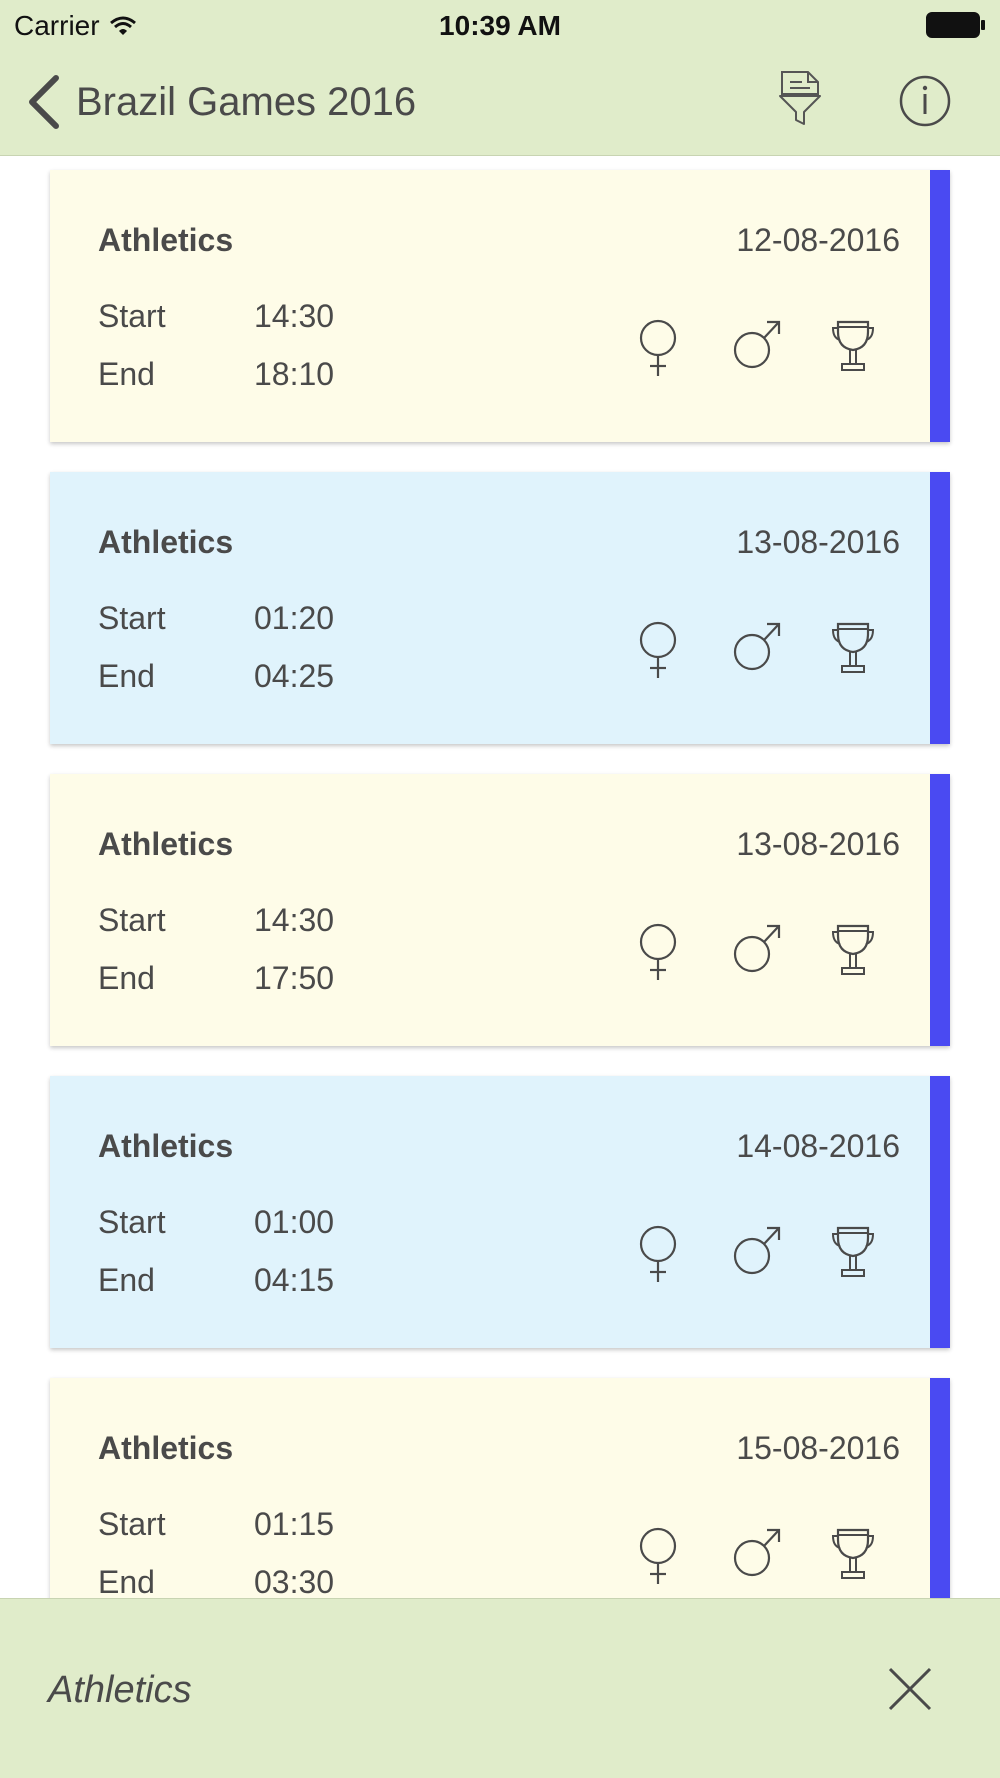 The width and height of the screenshot is (1000, 1778). Describe the element at coordinates (500, 1688) in the screenshot. I see `active-filter-bar: Athletics` at that location.